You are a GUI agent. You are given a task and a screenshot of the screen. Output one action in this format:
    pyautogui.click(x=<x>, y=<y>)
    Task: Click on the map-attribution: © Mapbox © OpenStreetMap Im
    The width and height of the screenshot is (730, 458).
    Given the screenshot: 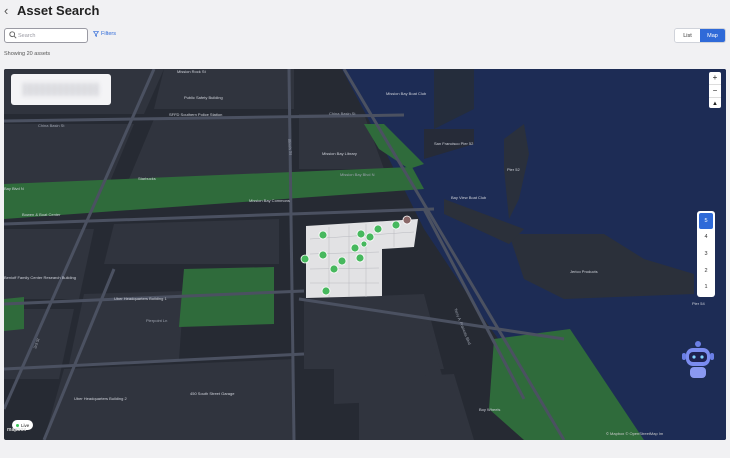 What is the action you would take?
    pyautogui.click(x=634, y=433)
    